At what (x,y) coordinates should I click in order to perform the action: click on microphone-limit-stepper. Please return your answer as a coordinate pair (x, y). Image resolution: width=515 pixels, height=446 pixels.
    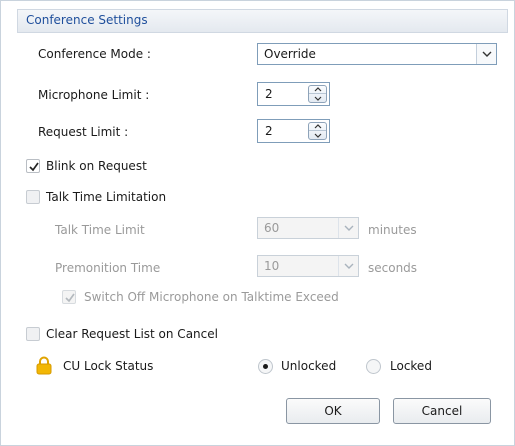
    Looking at the image, I should click on (317, 94).